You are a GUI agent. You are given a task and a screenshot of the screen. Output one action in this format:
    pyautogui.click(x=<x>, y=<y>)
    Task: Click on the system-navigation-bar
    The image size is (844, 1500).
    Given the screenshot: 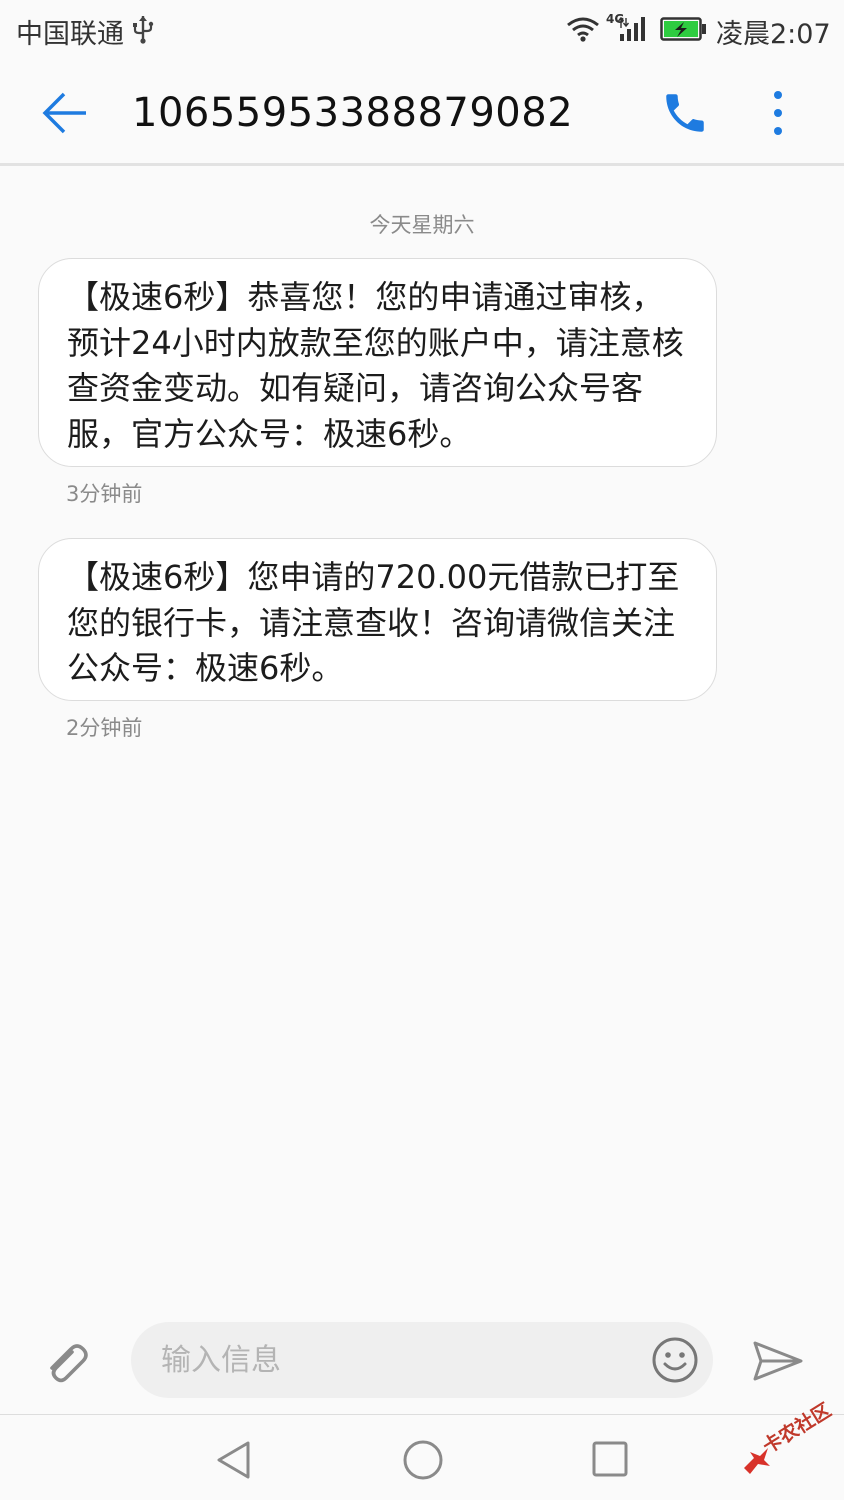 What is the action you would take?
    pyautogui.click(x=422, y=1457)
    